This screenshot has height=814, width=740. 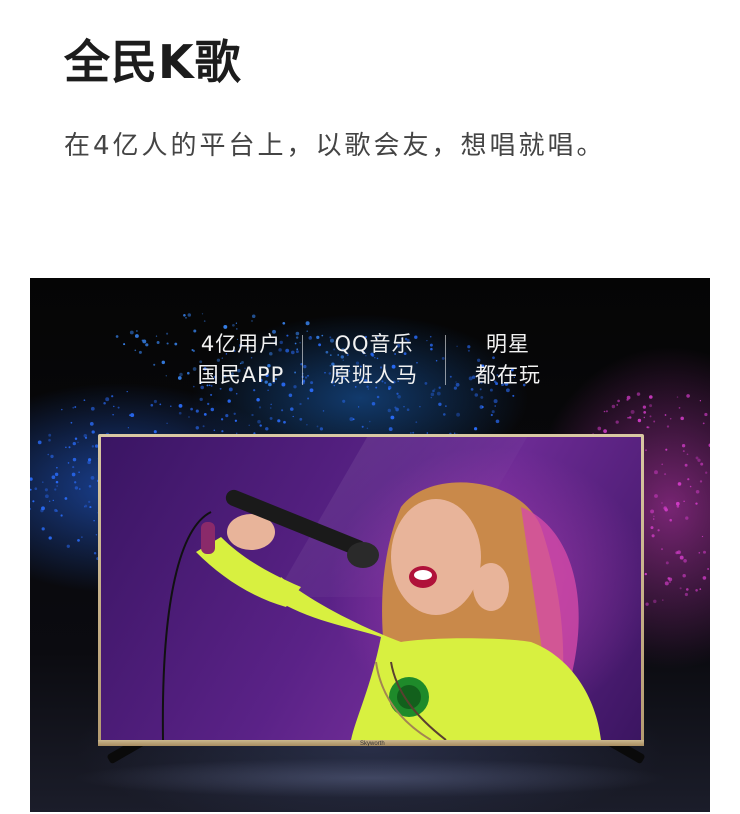 What do you see at coordinates (370, 778) in the screenshot?
I see `floor-reflection` at bounding box center [370, 778].